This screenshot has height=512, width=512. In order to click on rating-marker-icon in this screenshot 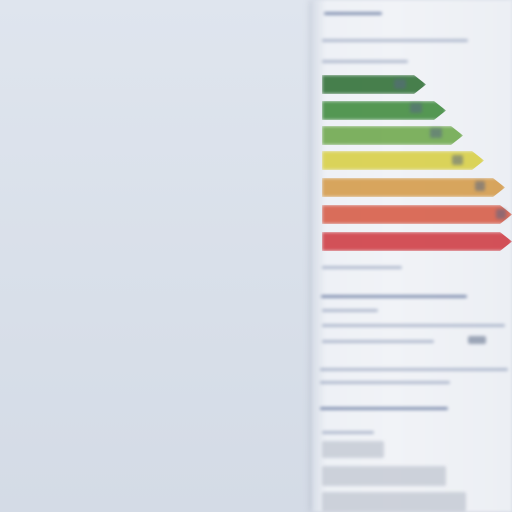, I will do `click(400, 84)`.